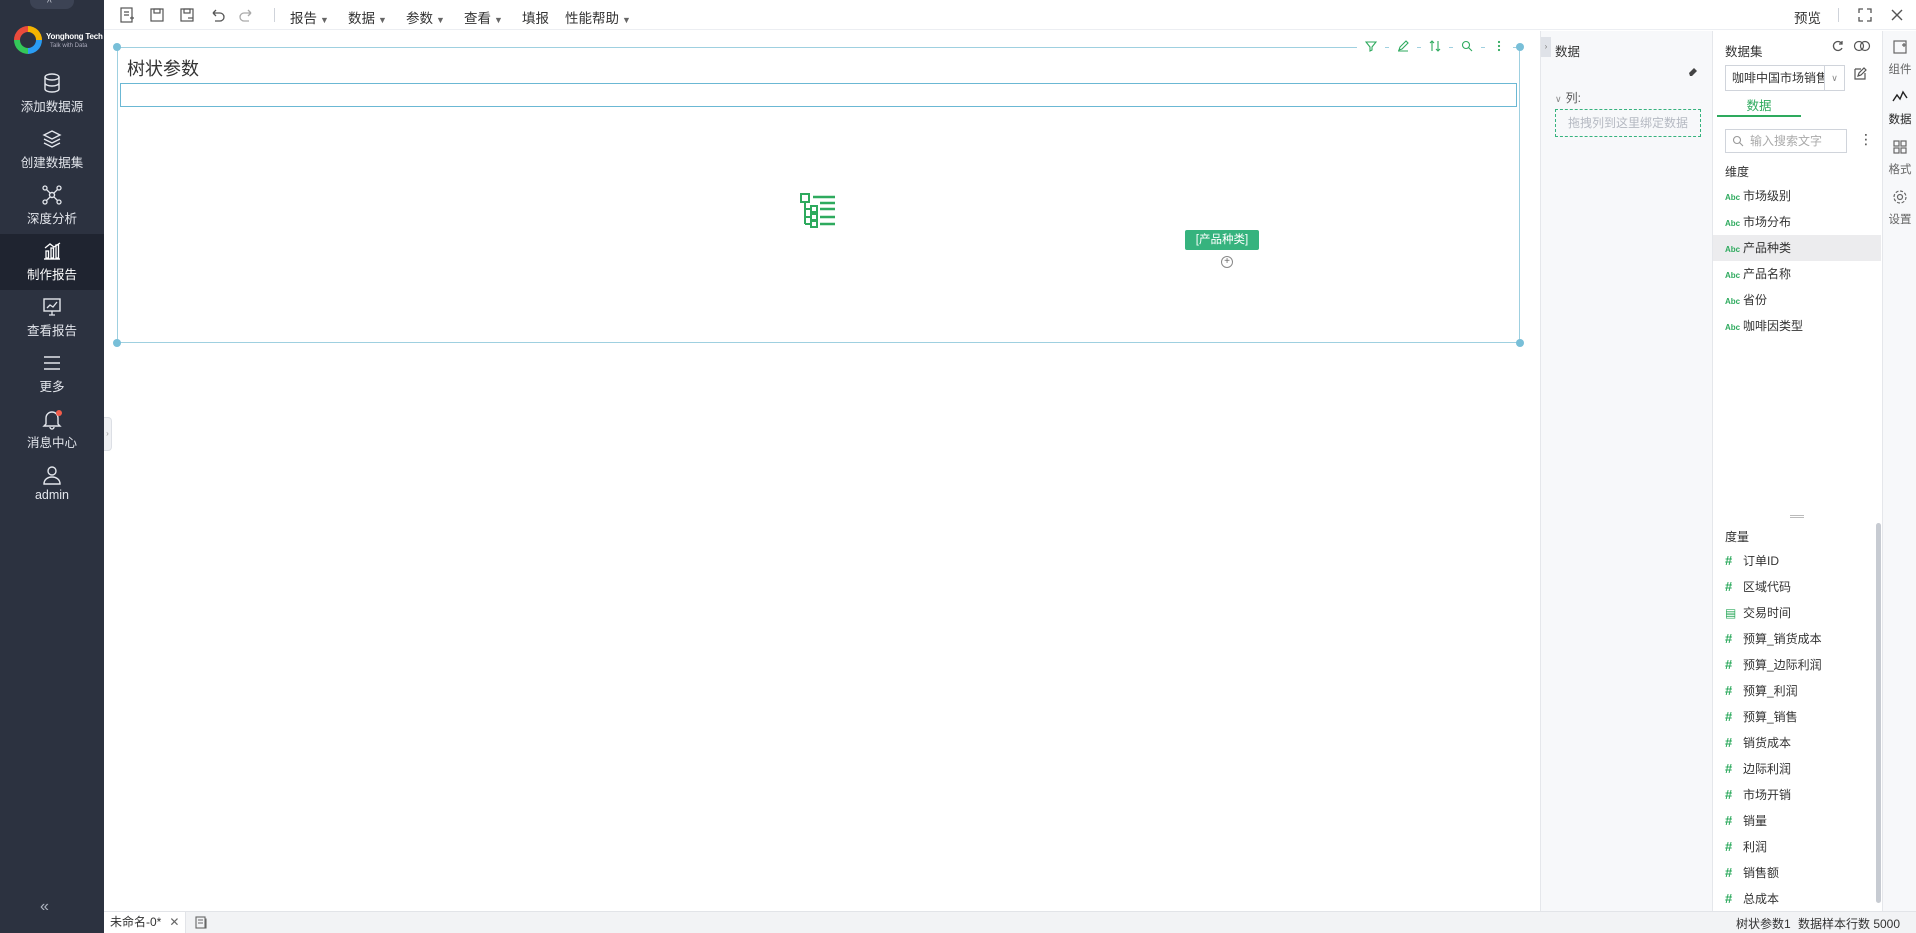 The image size is (1916, 933). Describe the element at coordinates (52, 495) in the screenshot. I see `nav-label: admin` at that location.